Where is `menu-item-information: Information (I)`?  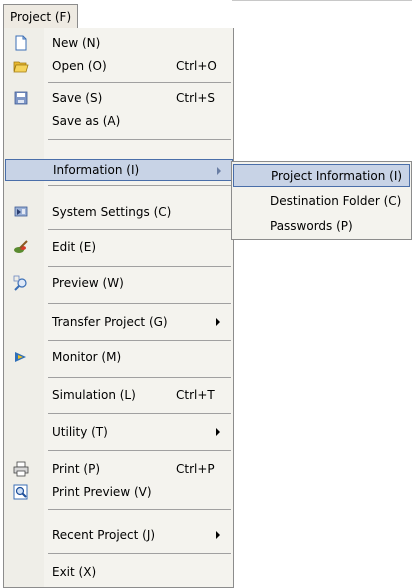 menu-item-information: Information (I) is located at coordinates (119, 170).